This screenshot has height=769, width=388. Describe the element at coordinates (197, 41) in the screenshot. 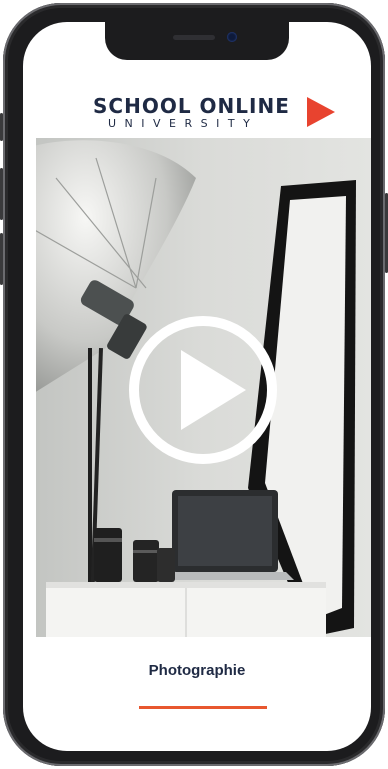

I see `notch` at that location.